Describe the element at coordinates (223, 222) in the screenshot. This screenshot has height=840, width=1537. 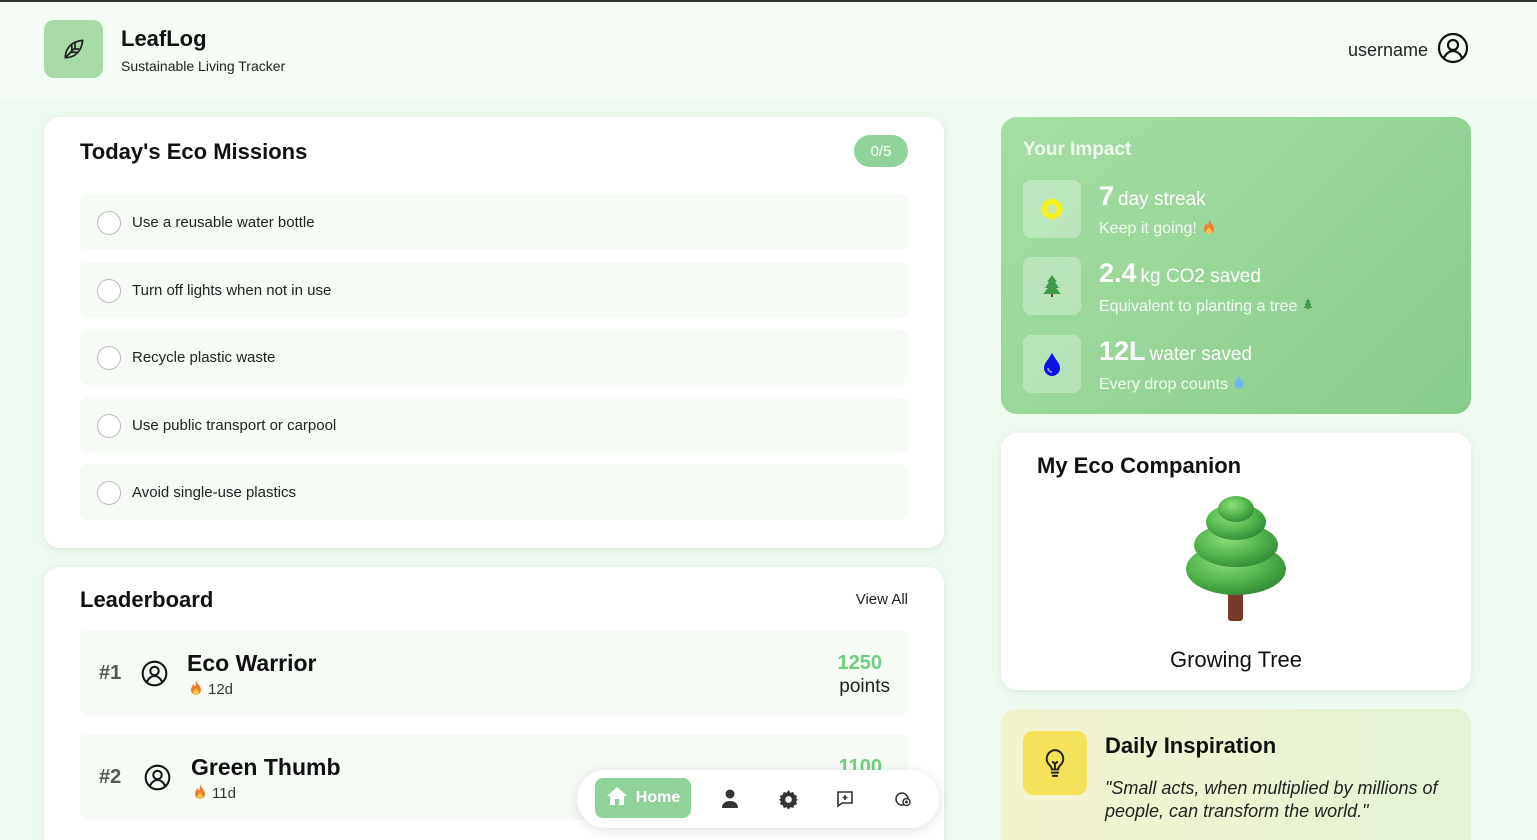
I see `mission-label: Use a reusable water bottle` at that location.